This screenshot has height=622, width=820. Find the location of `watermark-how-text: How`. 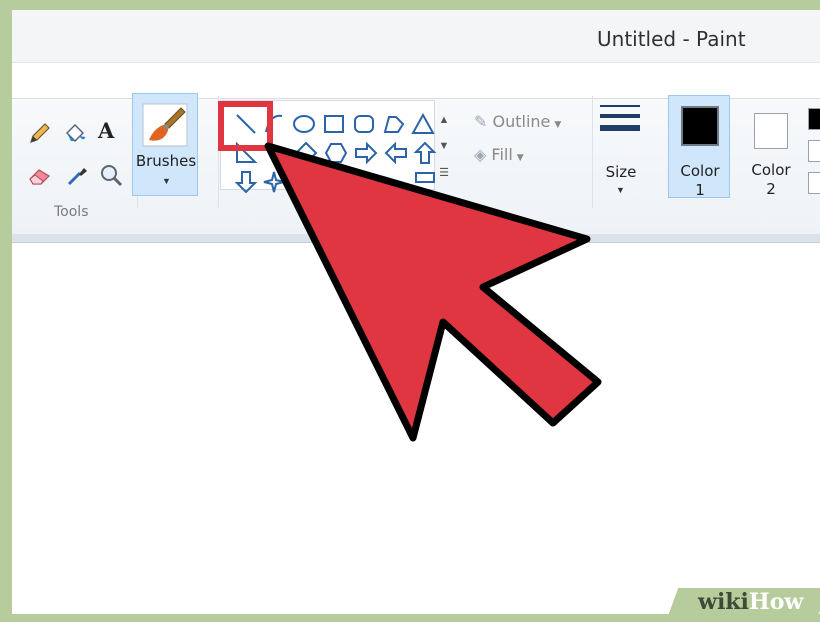

watermark-how-text: How is located at coordinates (776, 602).